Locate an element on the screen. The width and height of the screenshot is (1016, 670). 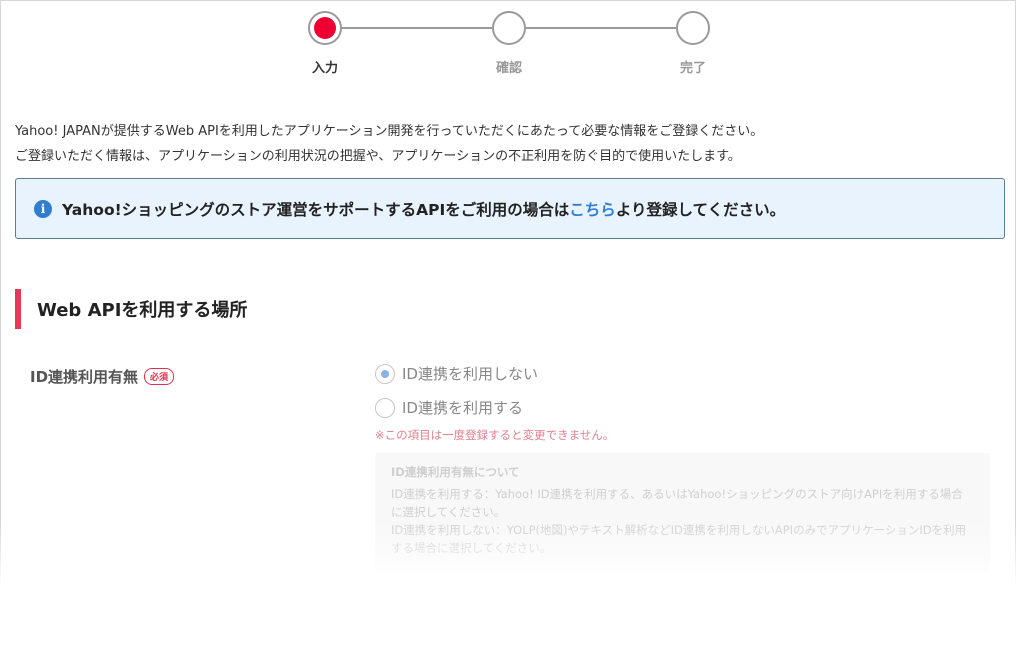
notice-text-before: Yahoo!ショッピングのストア運営をサポートするAPIをご利用の場合は is located at coordinates (316, 209).